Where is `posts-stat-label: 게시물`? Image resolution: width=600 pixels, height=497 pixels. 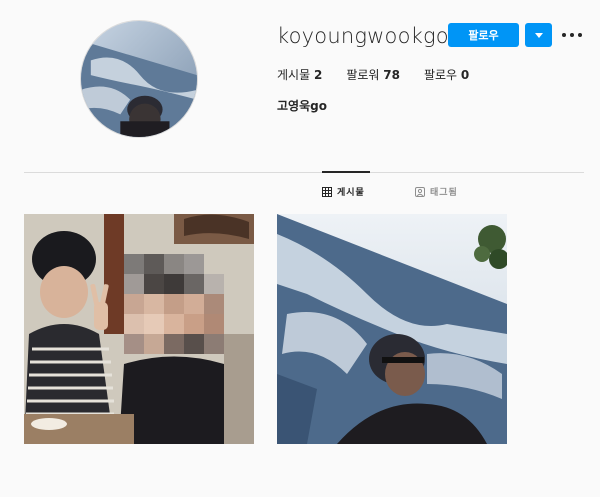 posts-stat-label: 게시물 is located at coordinates (294, 75).